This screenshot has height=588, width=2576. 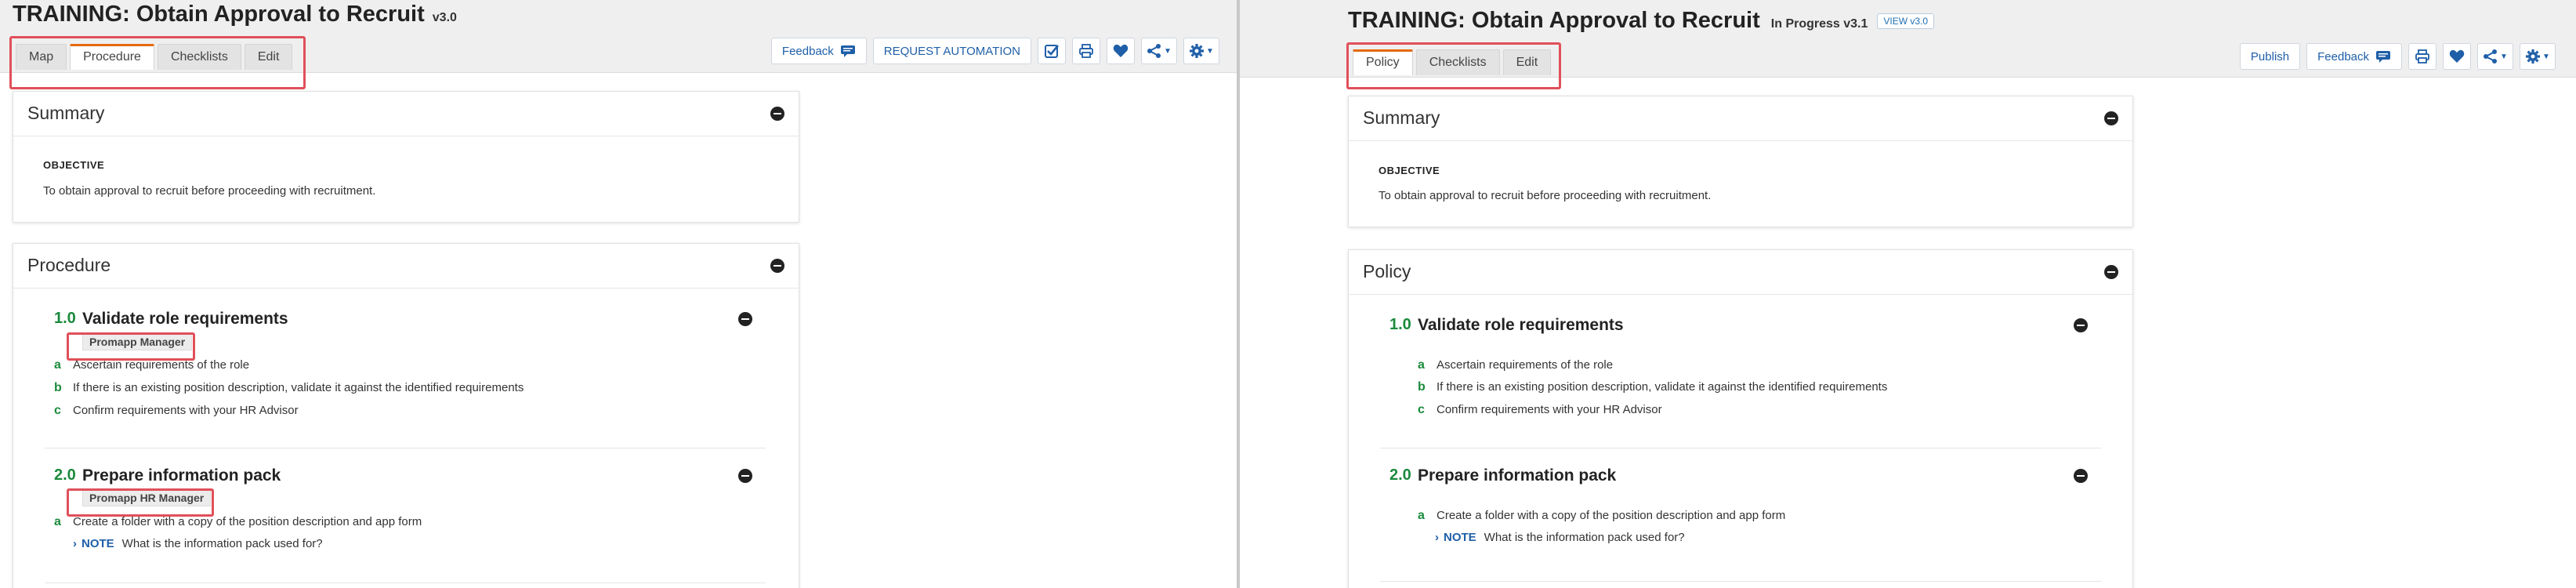 What do you see at coordinates (1740, 118) in the screenshot?
I see `summary-card-header: Summary` at bounding box center [1740, 118].